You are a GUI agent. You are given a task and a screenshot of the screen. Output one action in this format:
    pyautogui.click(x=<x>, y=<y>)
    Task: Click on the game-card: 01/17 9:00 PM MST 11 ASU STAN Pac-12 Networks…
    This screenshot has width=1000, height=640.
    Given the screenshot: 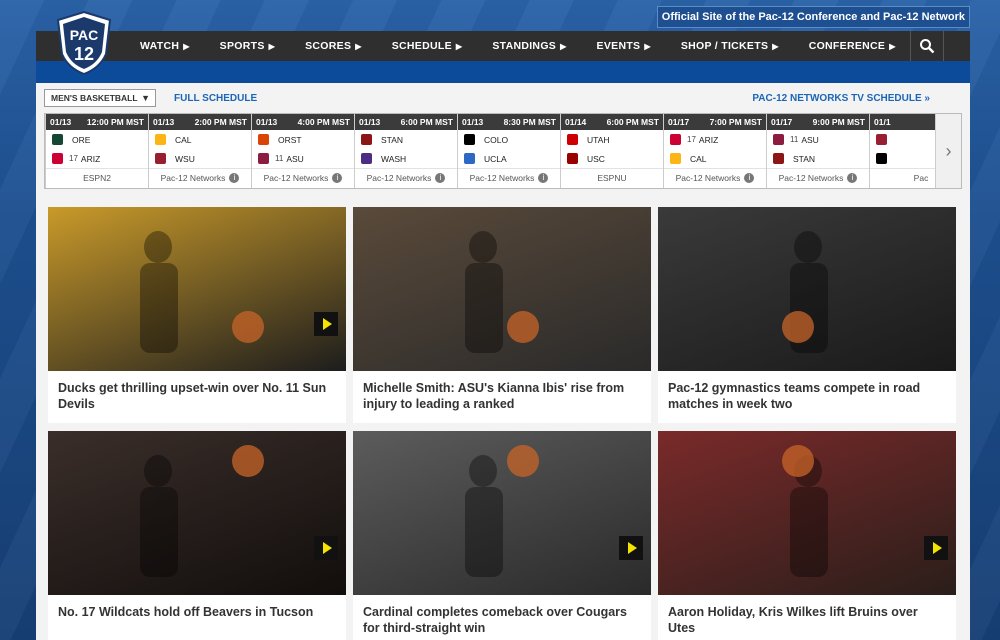 What is the action you would take?
    pyautogui.click(x=818, y=151)
    